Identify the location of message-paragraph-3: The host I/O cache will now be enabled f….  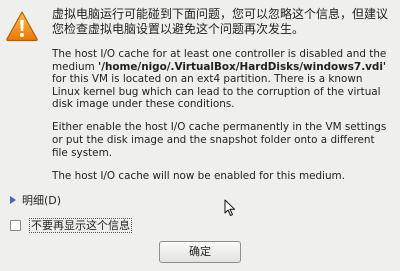
(198, 175).